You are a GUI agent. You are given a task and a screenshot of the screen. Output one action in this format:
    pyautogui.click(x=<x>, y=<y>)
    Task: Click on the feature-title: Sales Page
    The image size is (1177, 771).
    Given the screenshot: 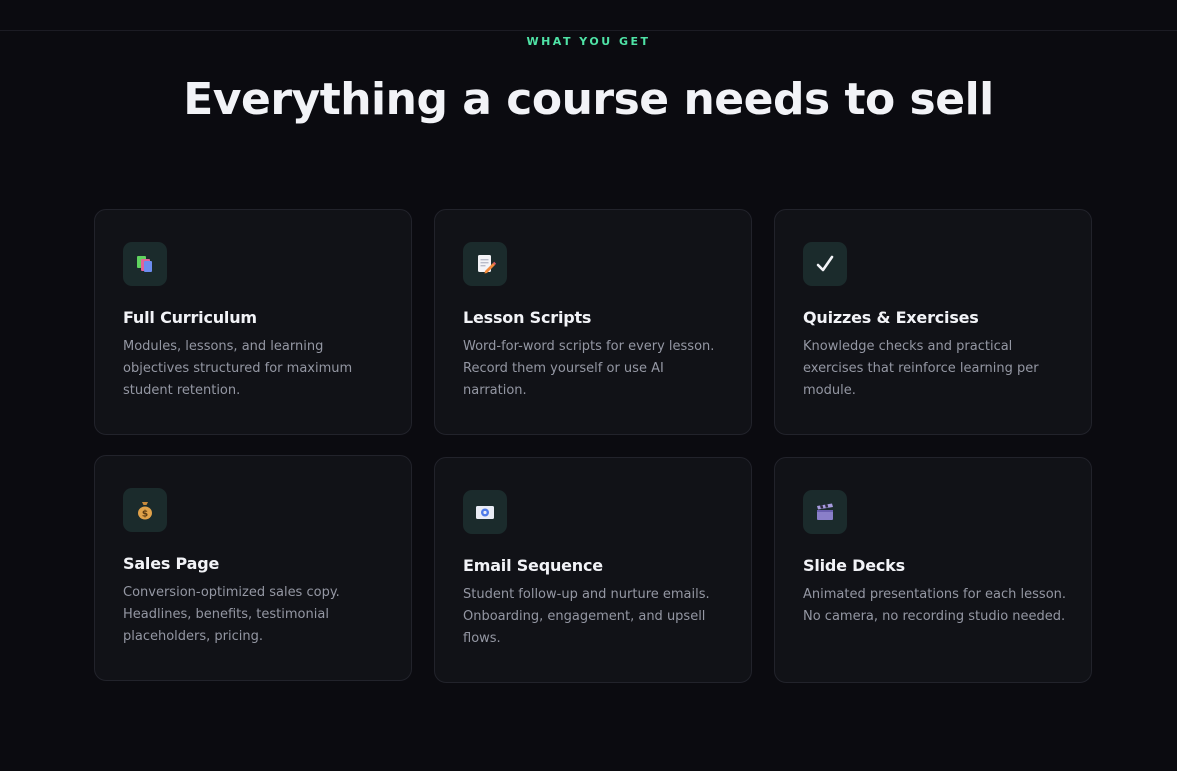 What is the action you would take?
    pyautogui.click(x=171, y=563)
    